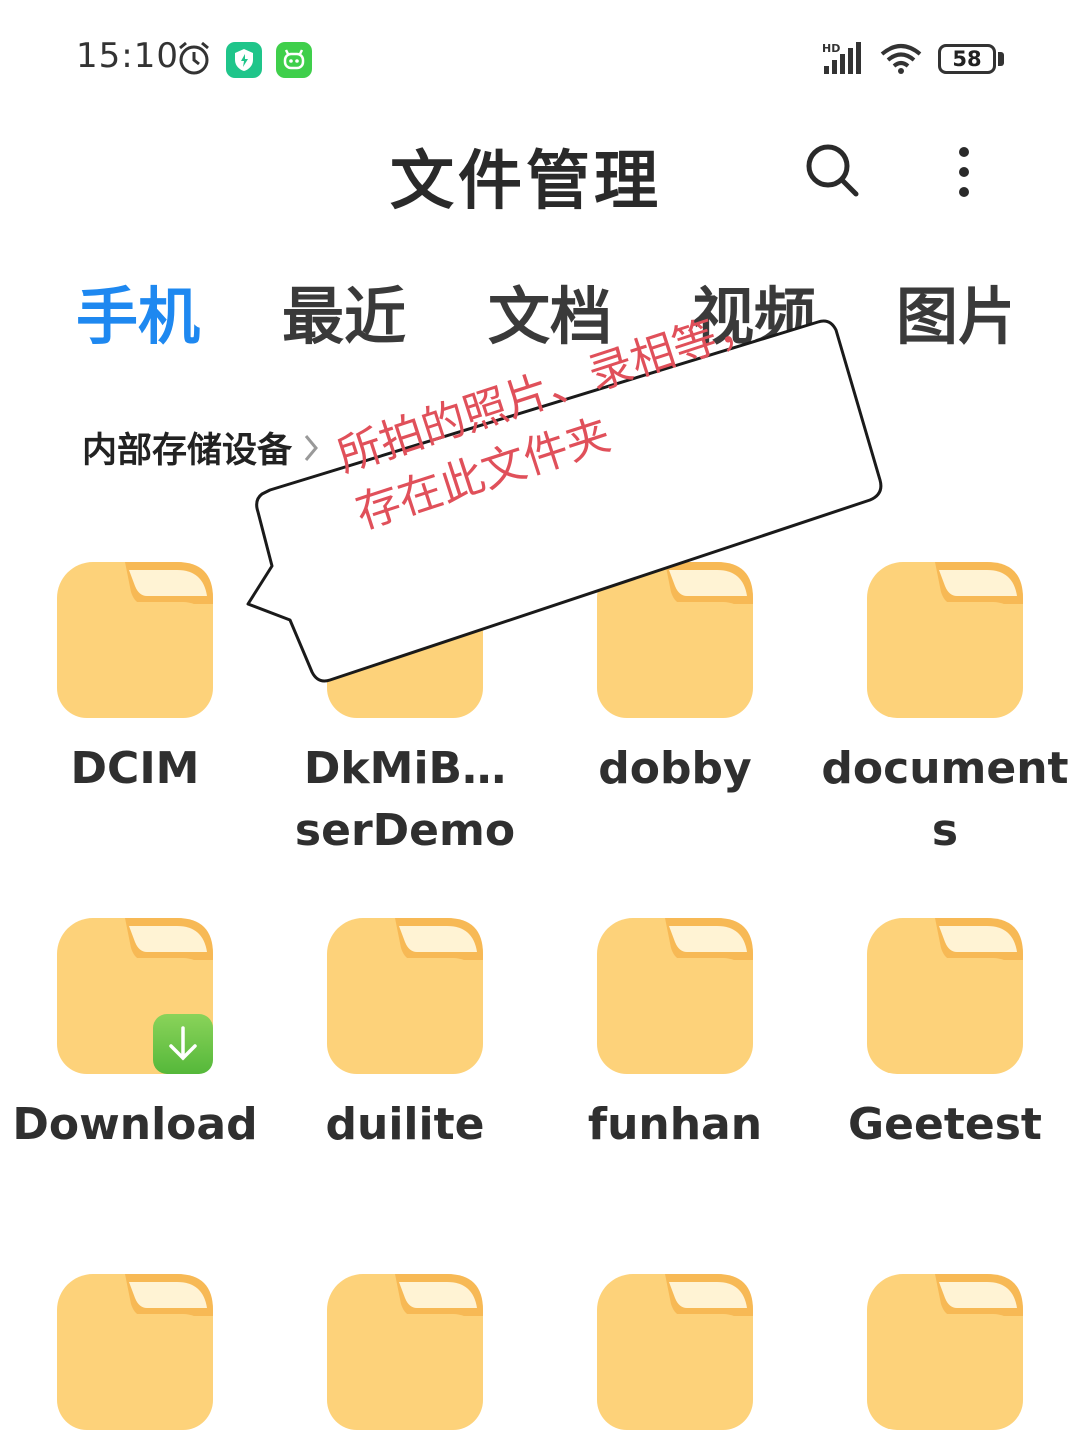  Describe the element at coordinates (832, 170) in the screenshot. I see `search-icon` at that location.